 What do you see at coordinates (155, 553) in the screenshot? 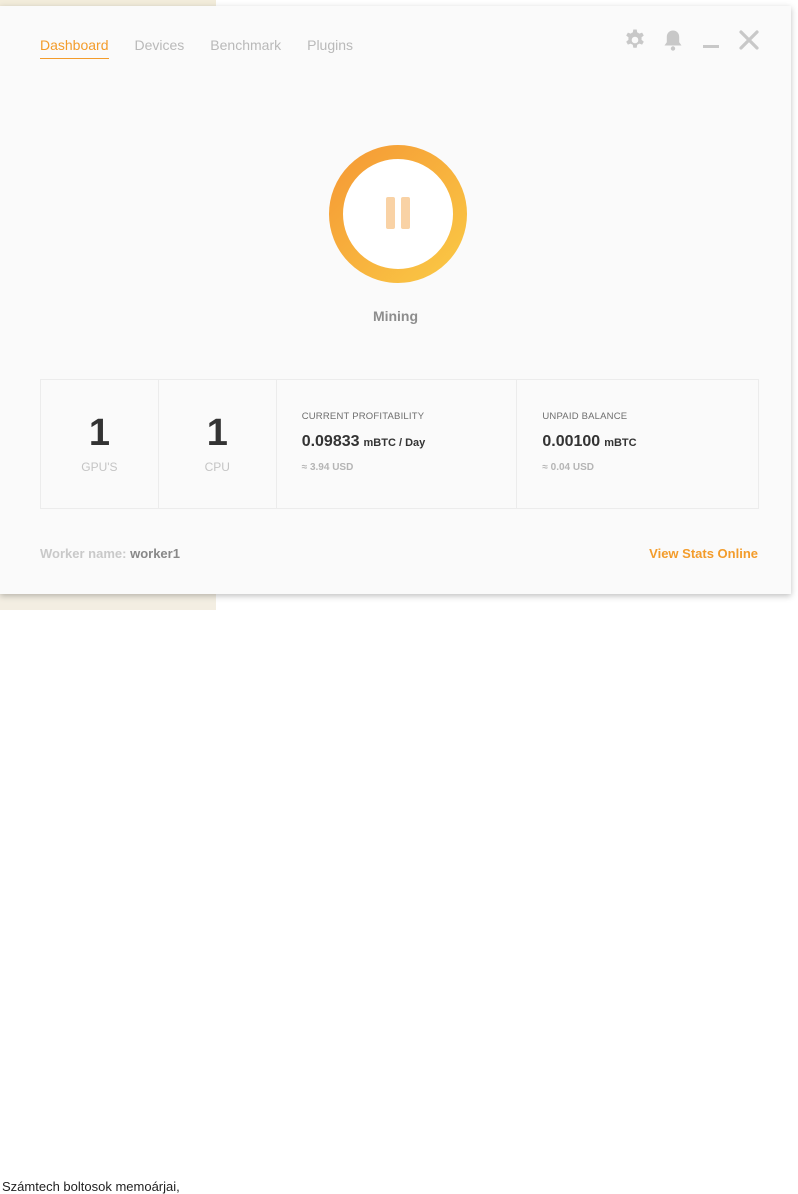
I see `worker-name-value: worker1` at bounding box center [155, 553].